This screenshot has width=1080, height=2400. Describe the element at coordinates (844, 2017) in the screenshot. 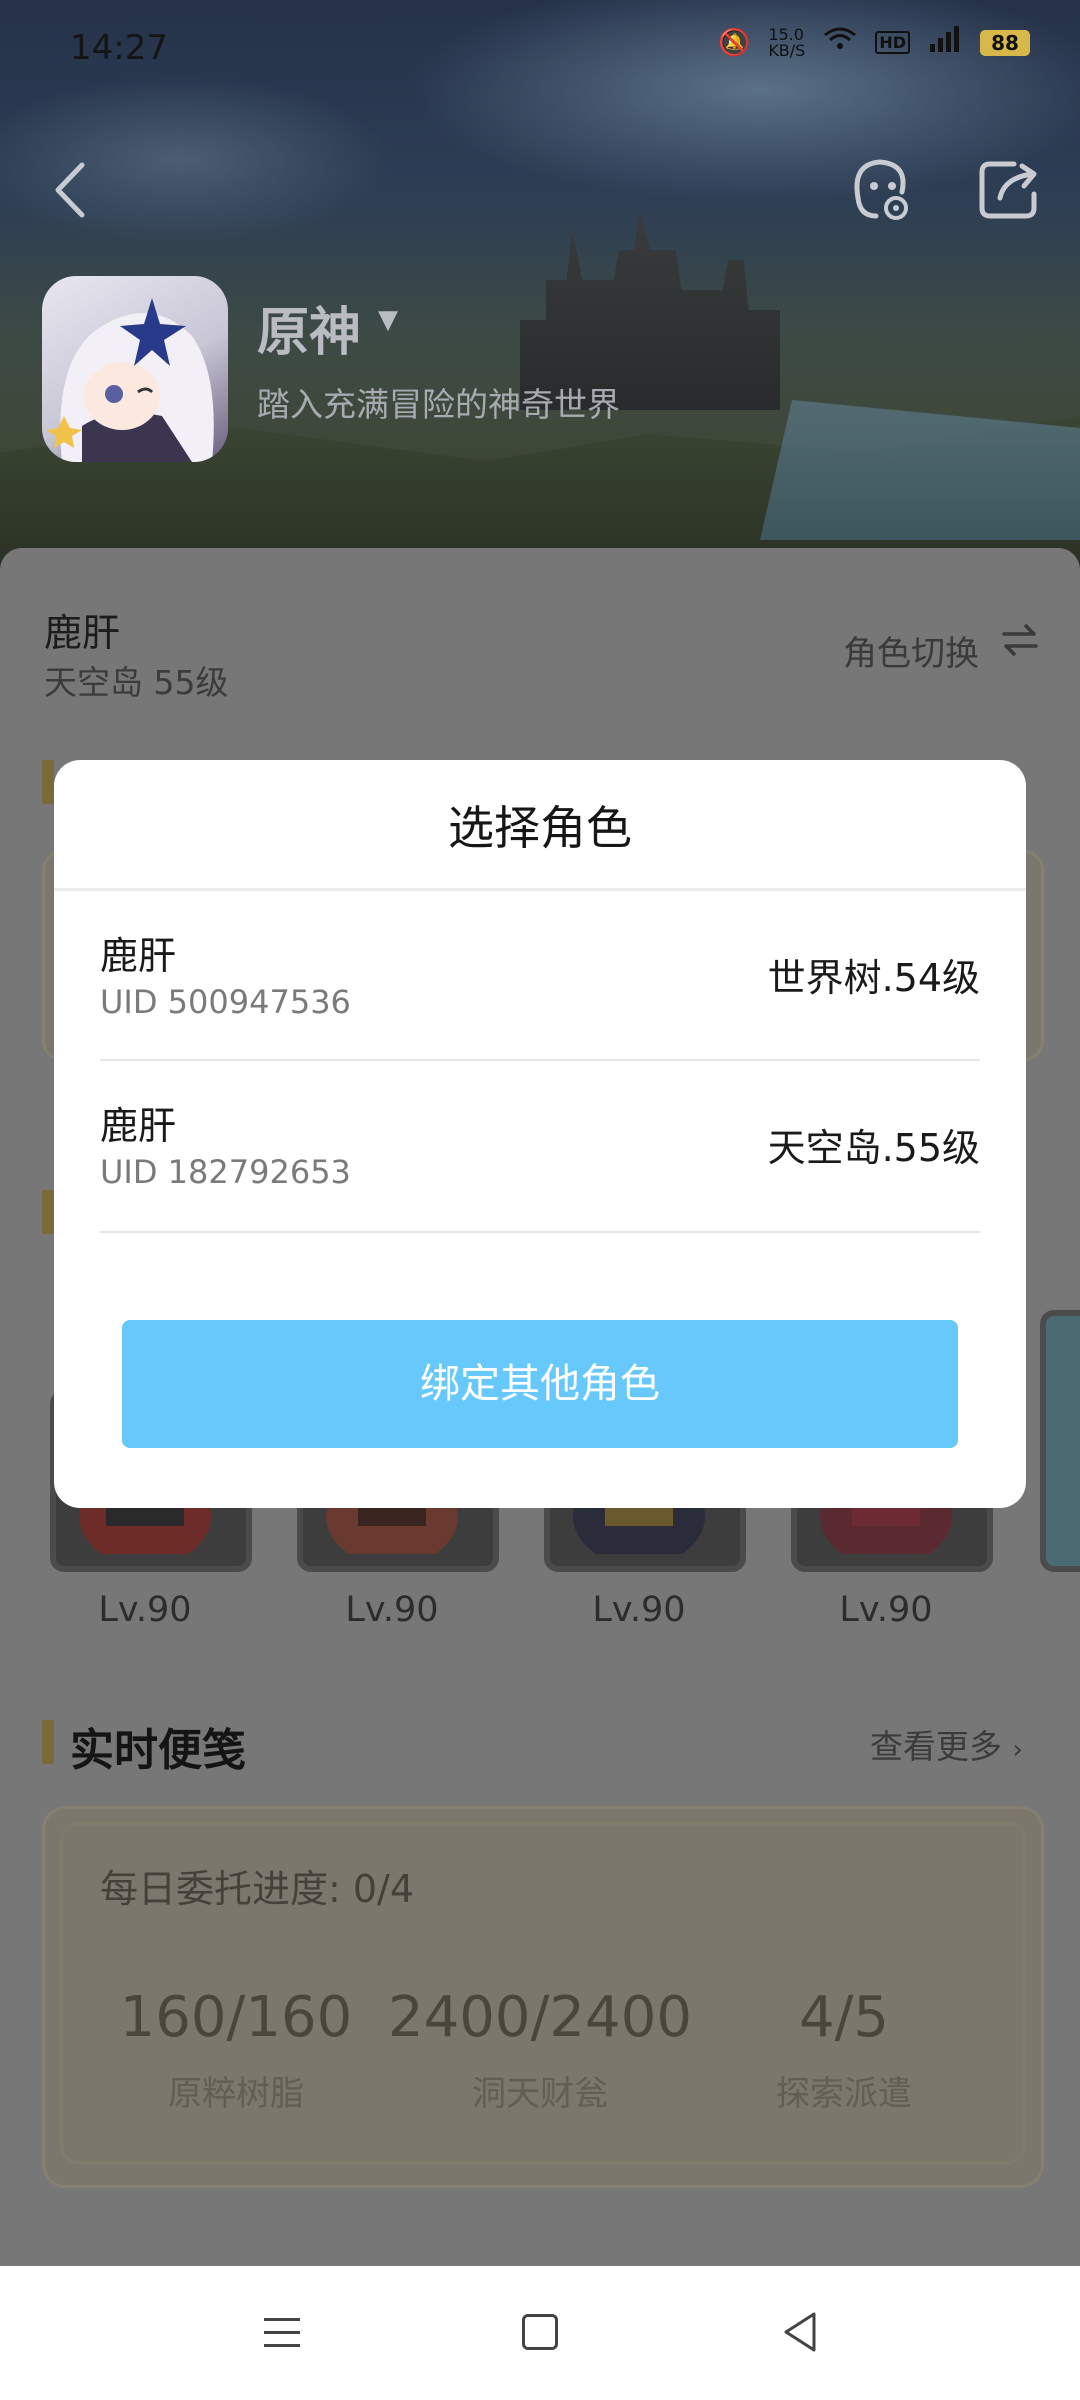

I see `expedition-value: 4/5` at that location.